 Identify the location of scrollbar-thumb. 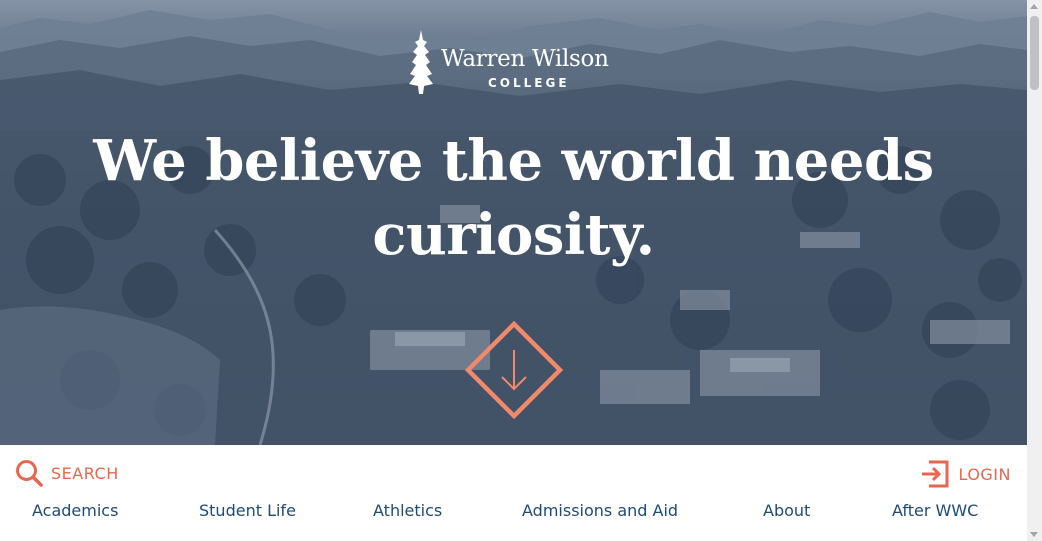
(1034, 53).